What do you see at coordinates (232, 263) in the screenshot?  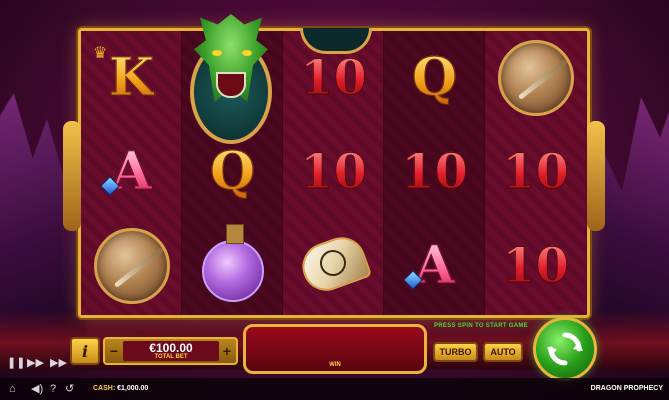 I see `potion-icon` at bounding box center [232, 263].